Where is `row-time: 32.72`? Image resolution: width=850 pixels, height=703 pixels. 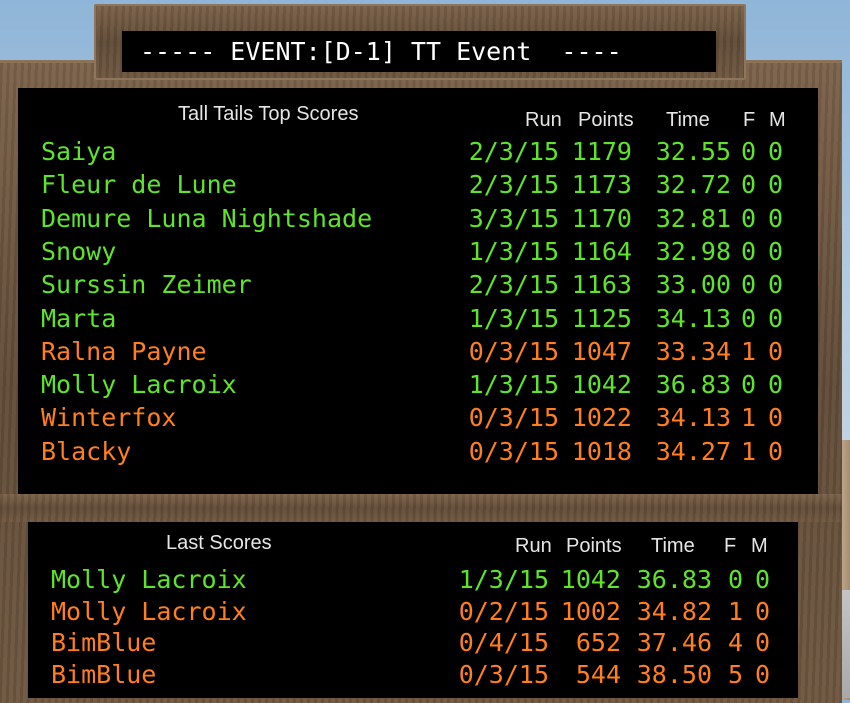
row-time: 32.72 is located at coordinates (693, 185).